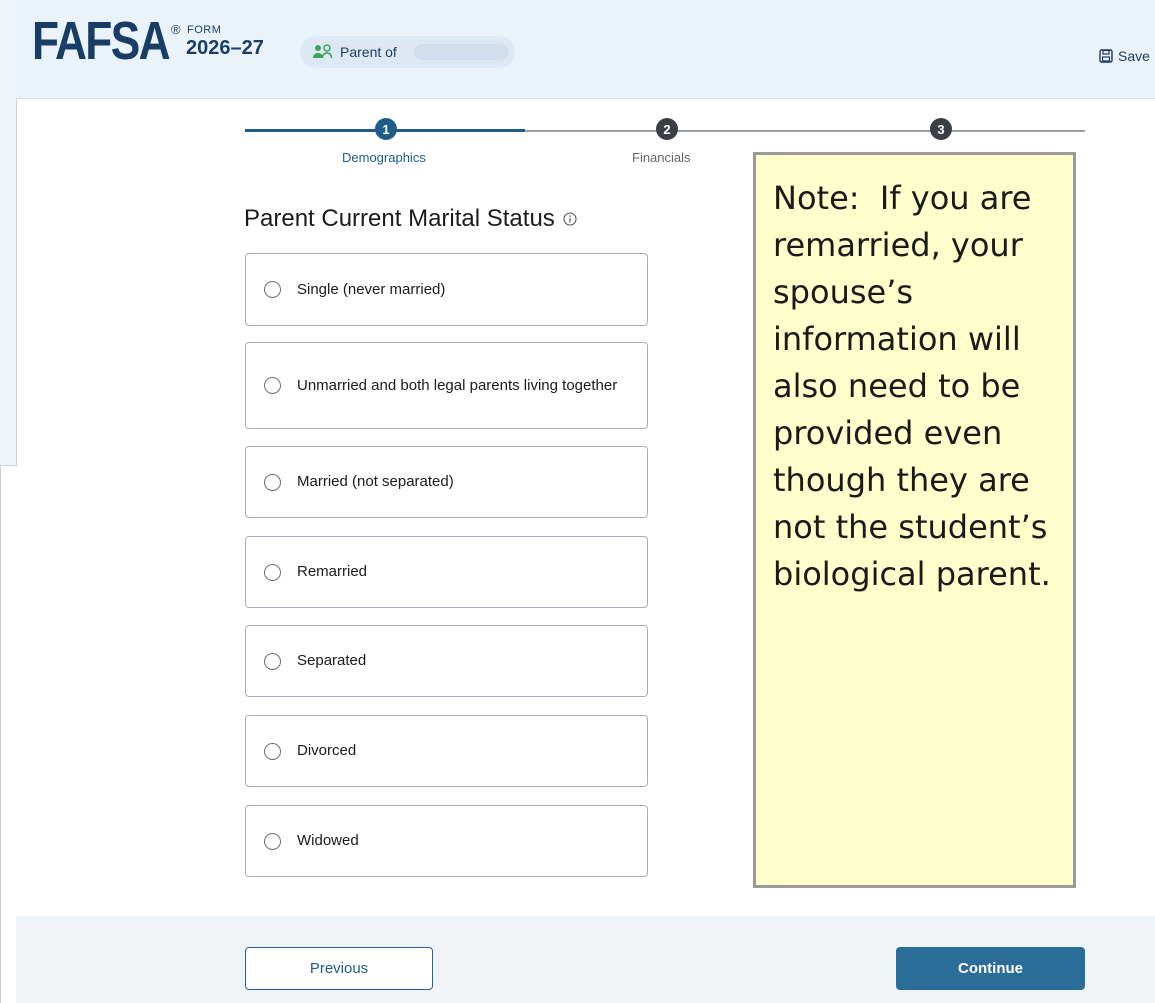 Image resolution: width=1155 pixels, height=1003 pixels. What do you see at coordinates (332, 571) in the screenshot?
I see `option-label: Remarried` at bounding box center [332, 571].